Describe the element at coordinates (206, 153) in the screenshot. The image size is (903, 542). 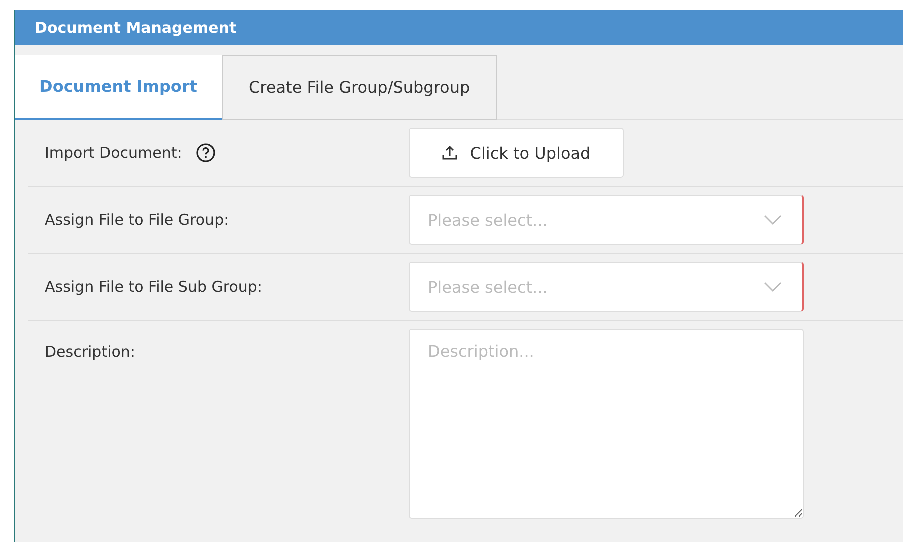
I see `help-icon` at that location.